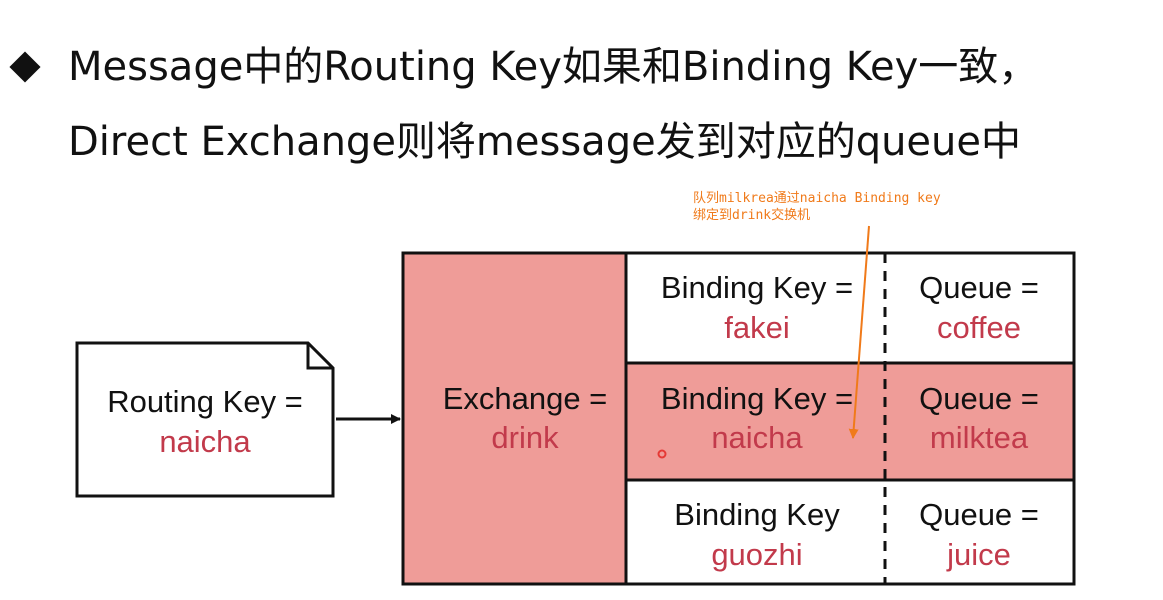 This screenshot has width=1163, height=600. Describe the element at coordinates (525, 437) in the screenshot. I see `exchange-value: drink` at that location.